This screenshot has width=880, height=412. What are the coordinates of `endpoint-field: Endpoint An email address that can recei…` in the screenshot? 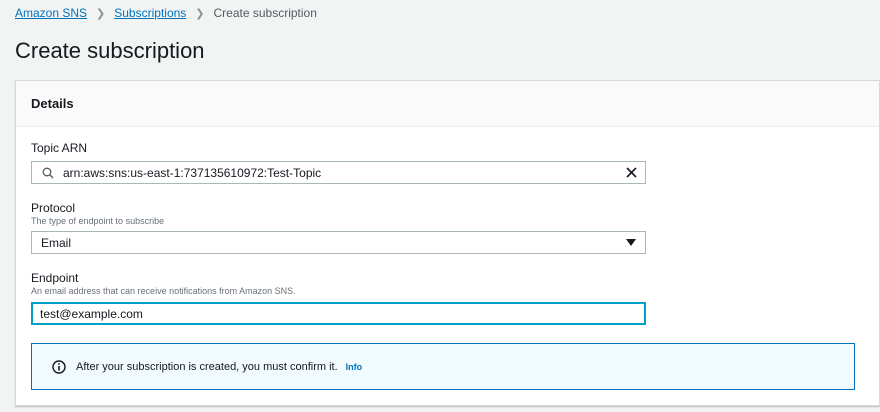 It's located at (338, 283).